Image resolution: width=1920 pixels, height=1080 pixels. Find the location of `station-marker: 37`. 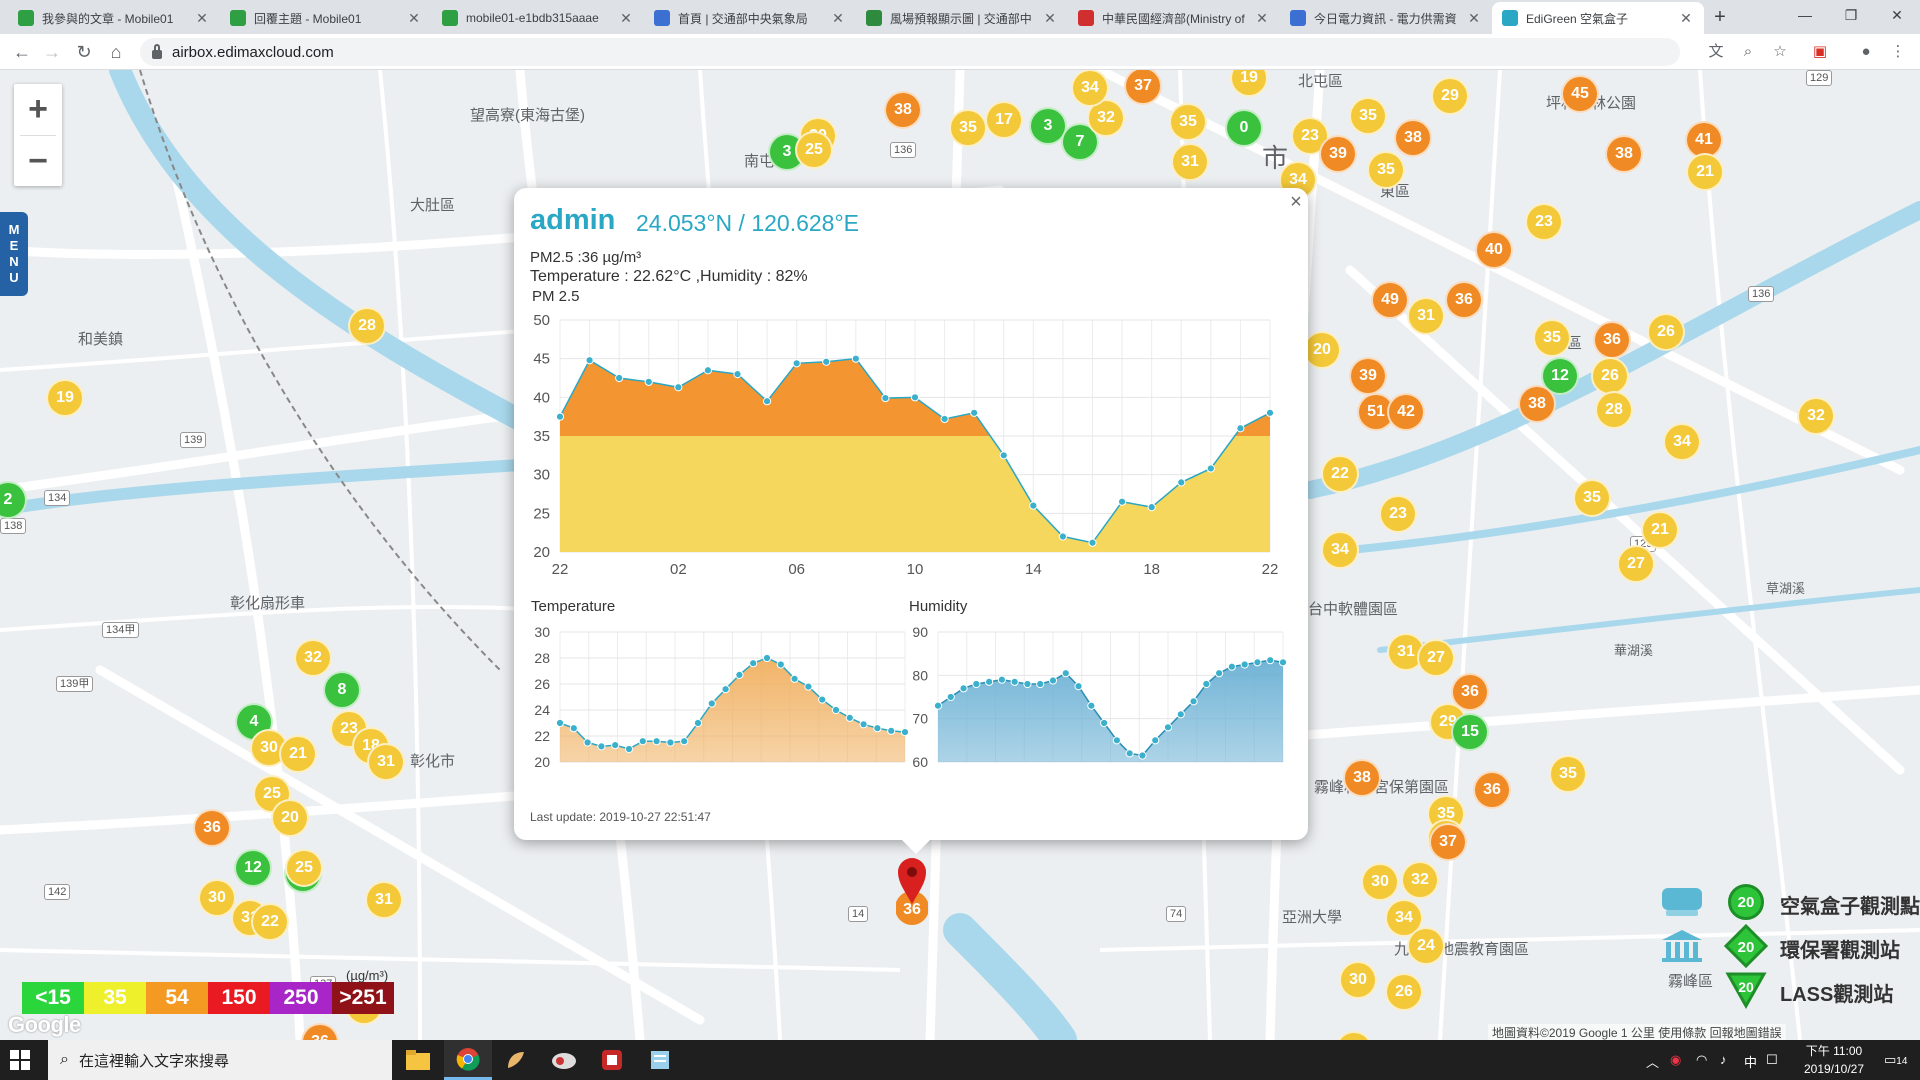

station-marker: 37 is located at coordinates (1448, 842).